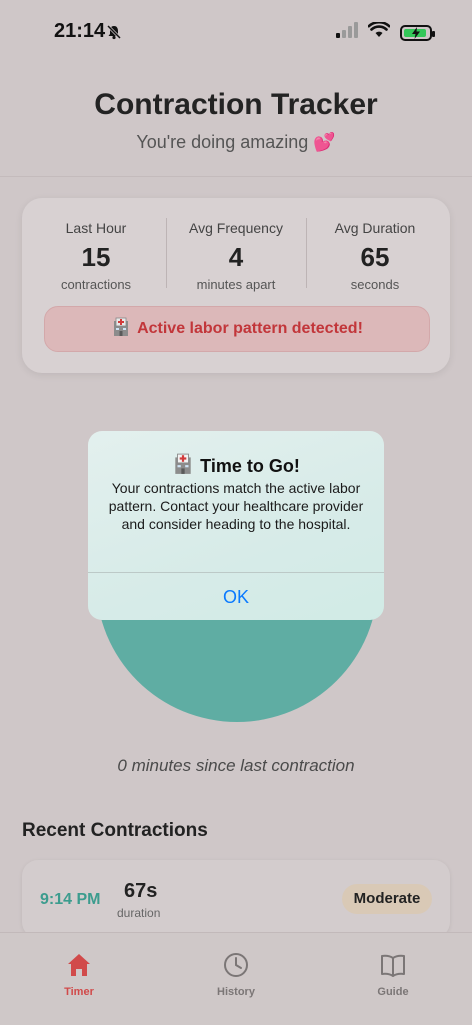 The width and height of the screenshot is (472, 1025). I want to click on tab-history: History, so click(236, 974).